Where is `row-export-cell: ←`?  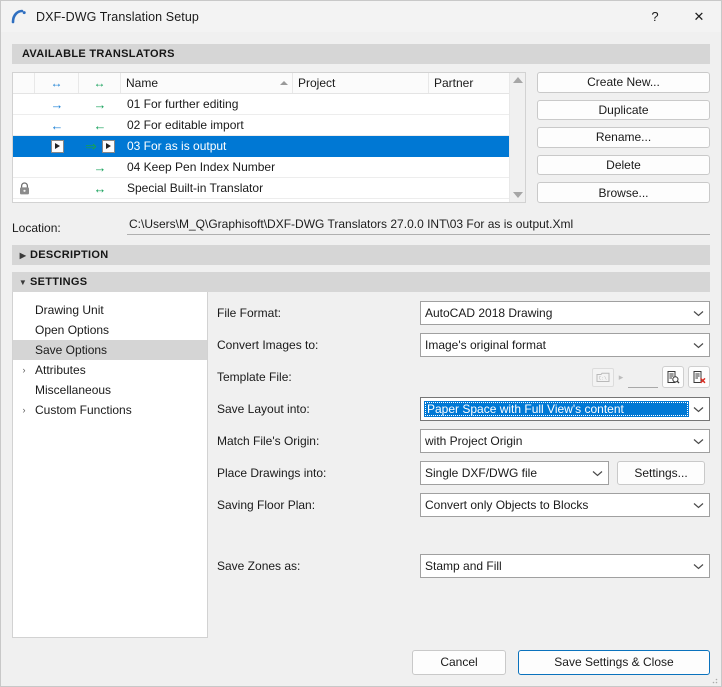
row-export-cell: ← is located at coordinates (100, 125).